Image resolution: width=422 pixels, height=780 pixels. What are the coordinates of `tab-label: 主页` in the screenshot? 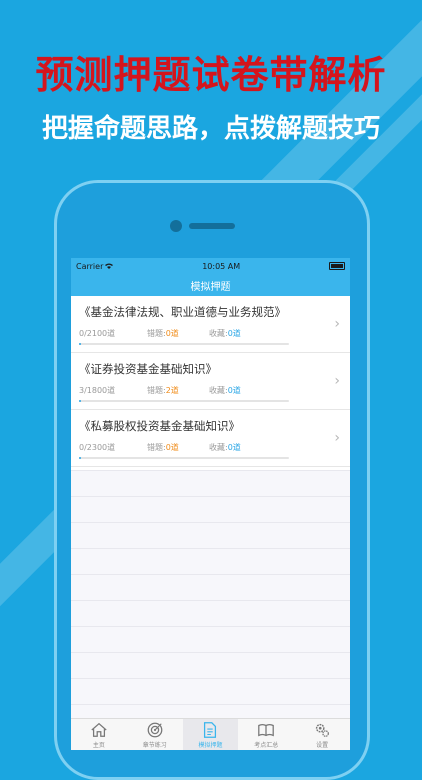 It's located at (98, 745).